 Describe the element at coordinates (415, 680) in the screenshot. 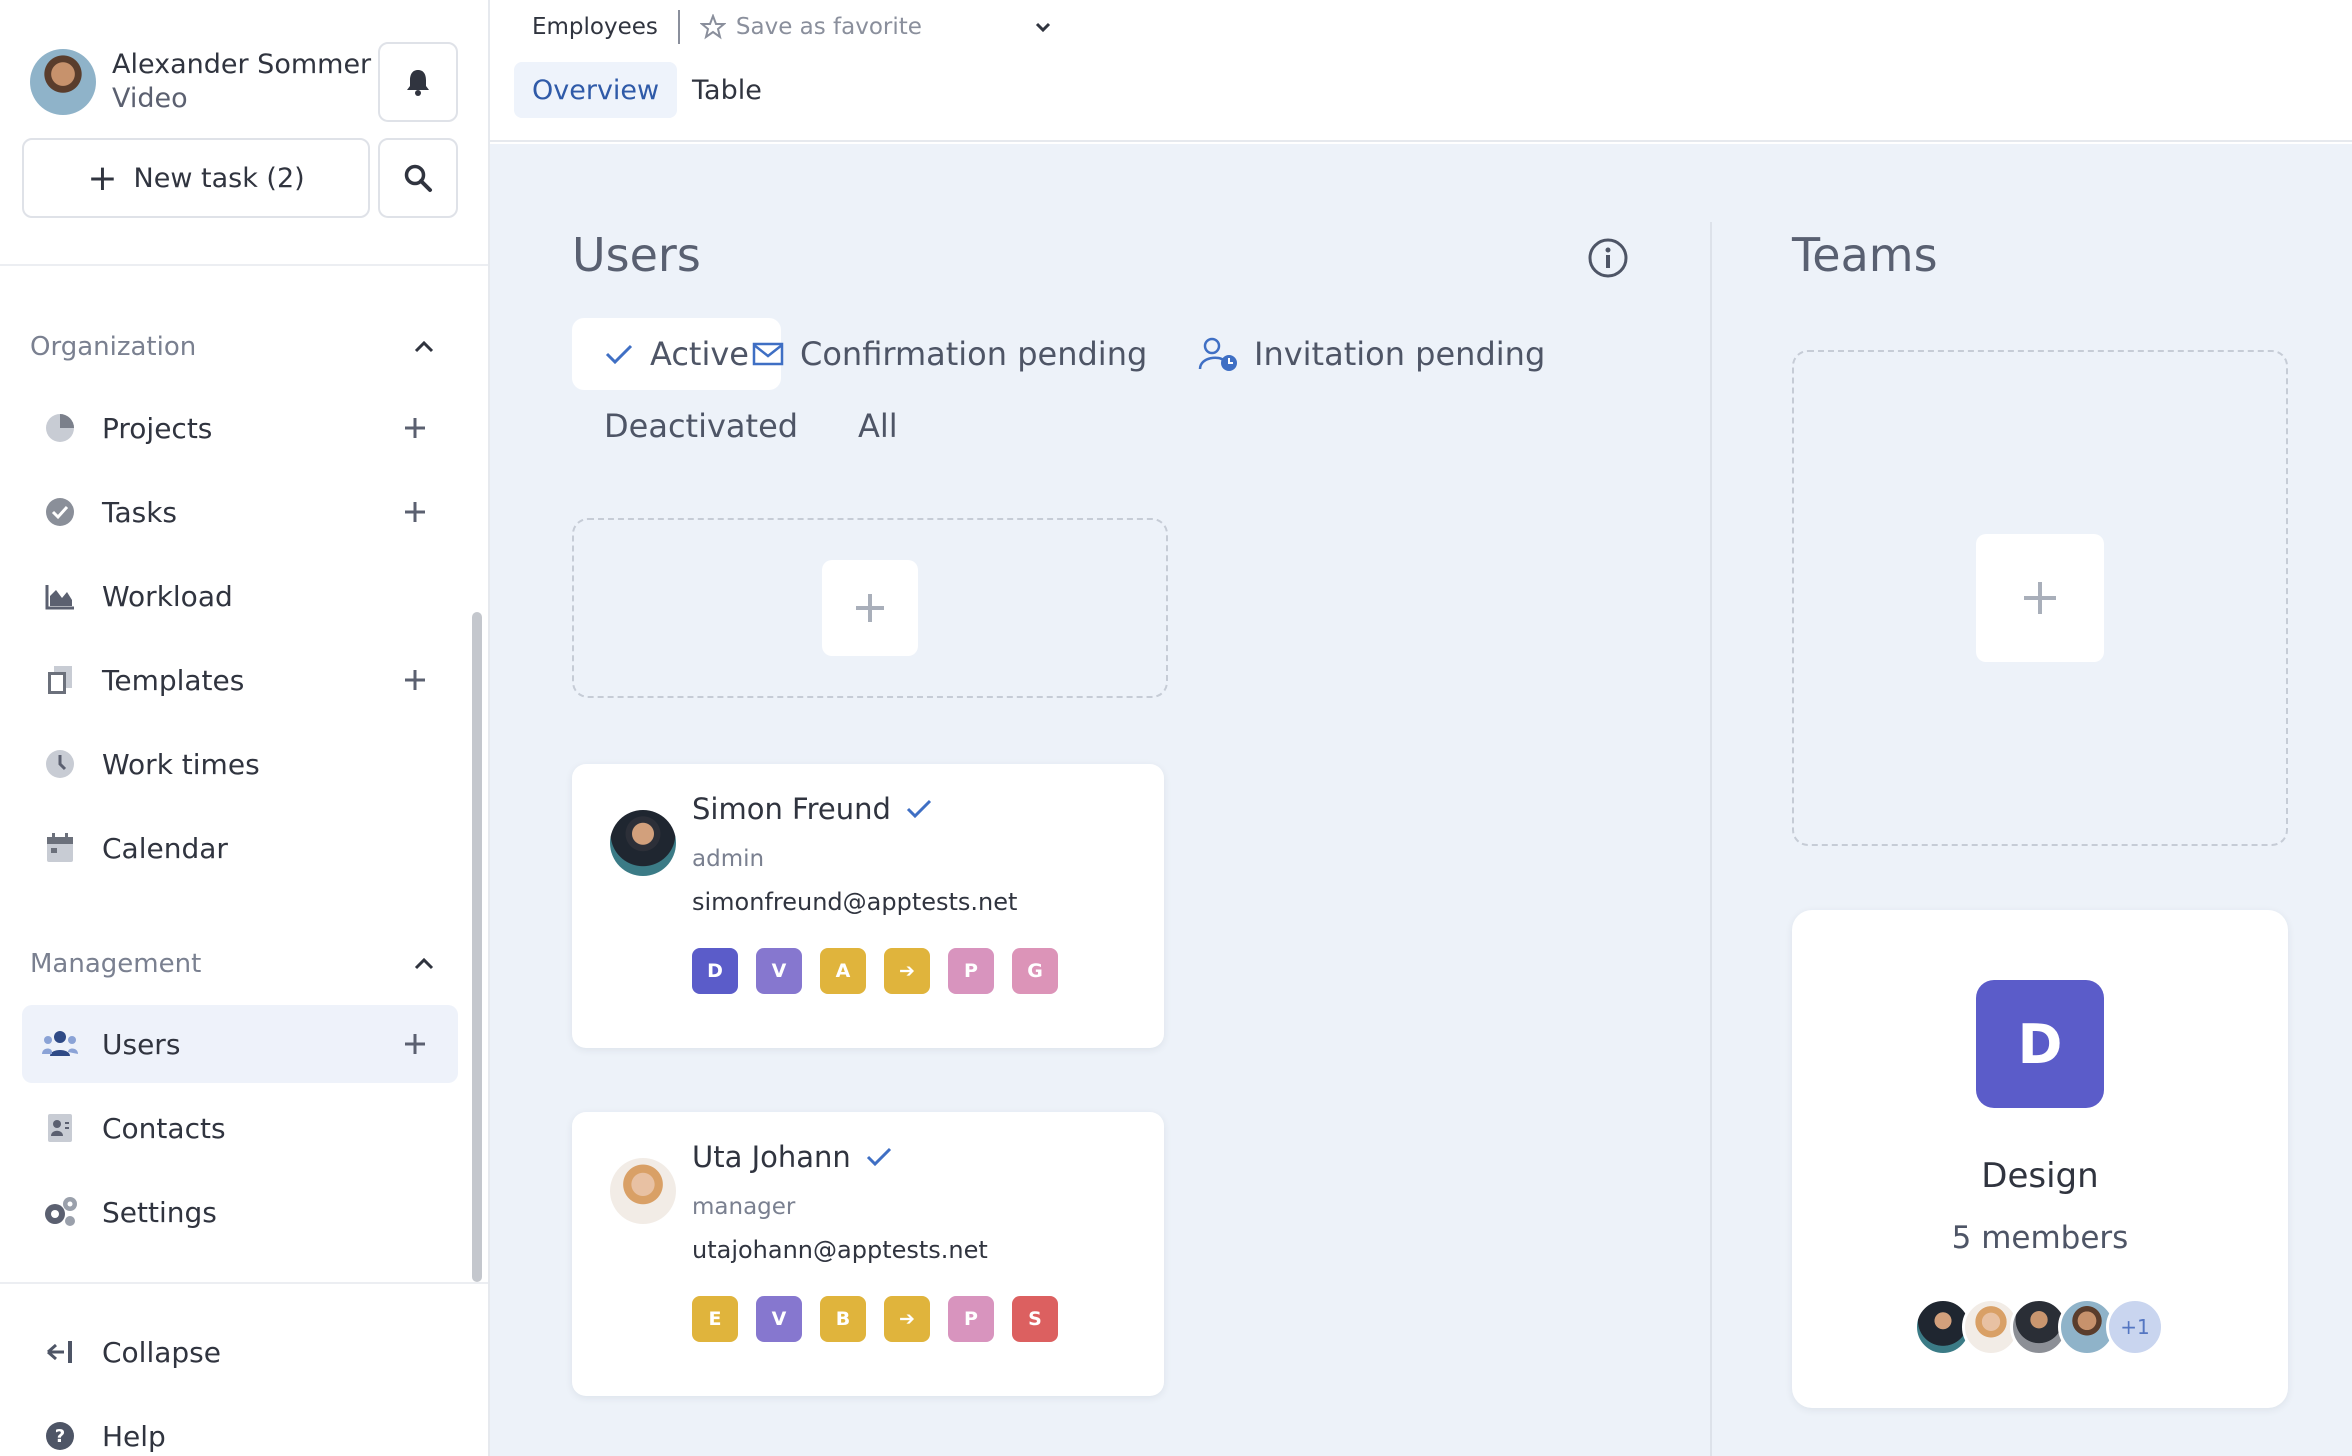

I see `add-template-button` at that location.